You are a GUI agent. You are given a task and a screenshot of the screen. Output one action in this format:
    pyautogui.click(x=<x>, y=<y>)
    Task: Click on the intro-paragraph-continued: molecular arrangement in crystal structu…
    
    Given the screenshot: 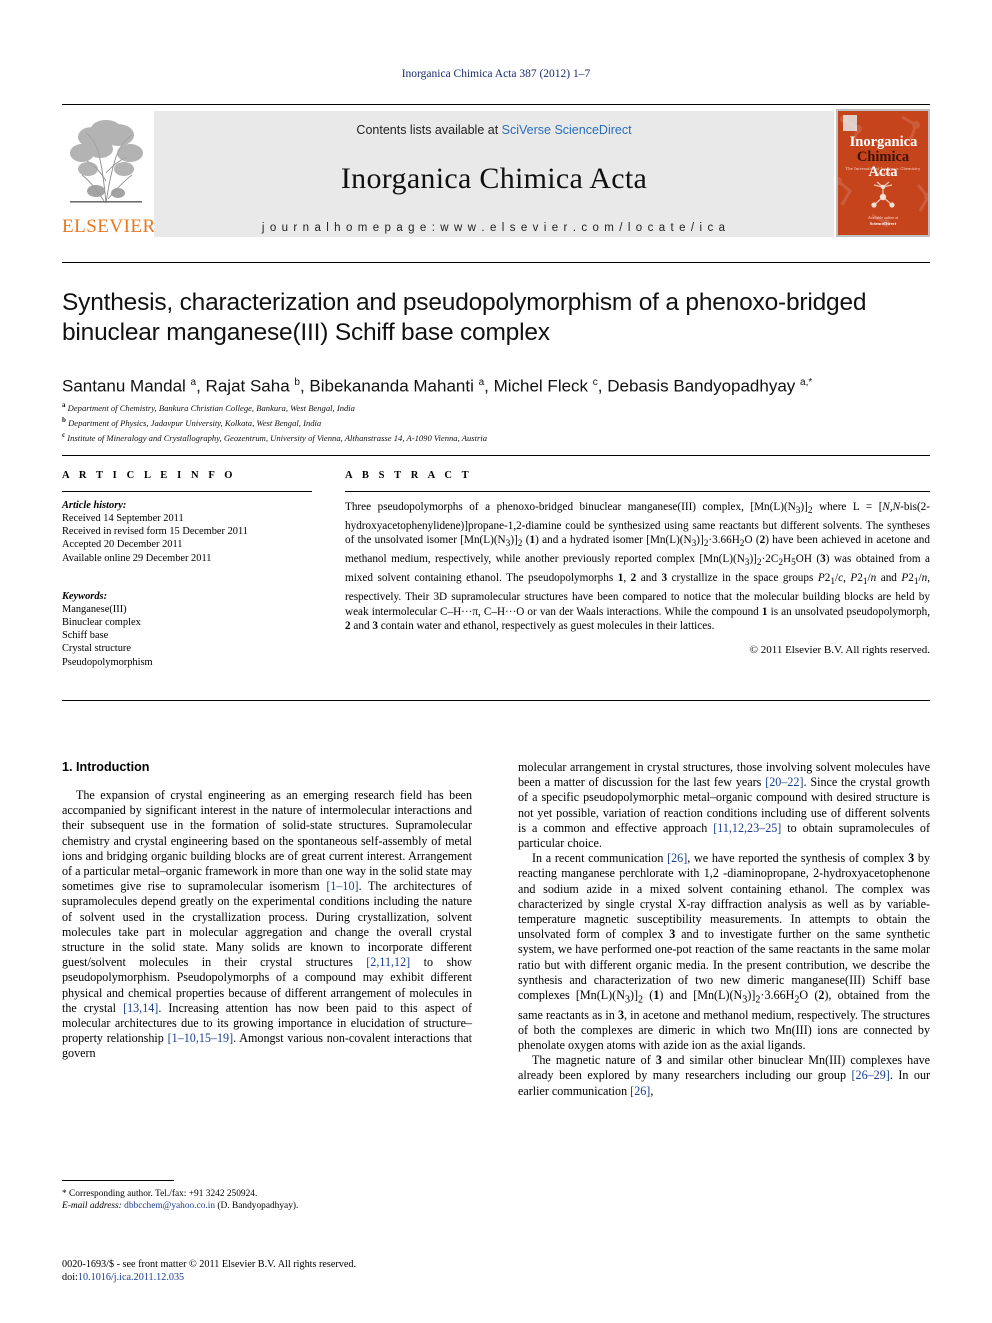 What is the action you would take?
    pyautogui.click(x=724, y=805)
    